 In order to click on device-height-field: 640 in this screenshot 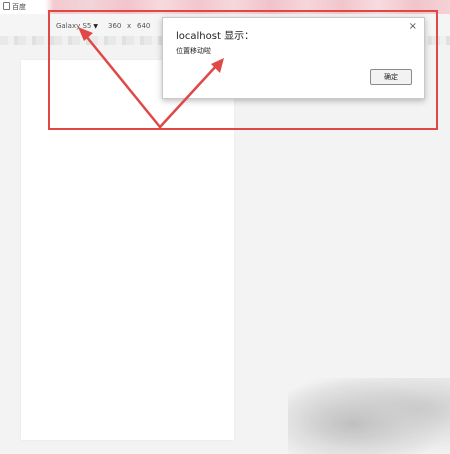, I will do `click(143, 26)`.